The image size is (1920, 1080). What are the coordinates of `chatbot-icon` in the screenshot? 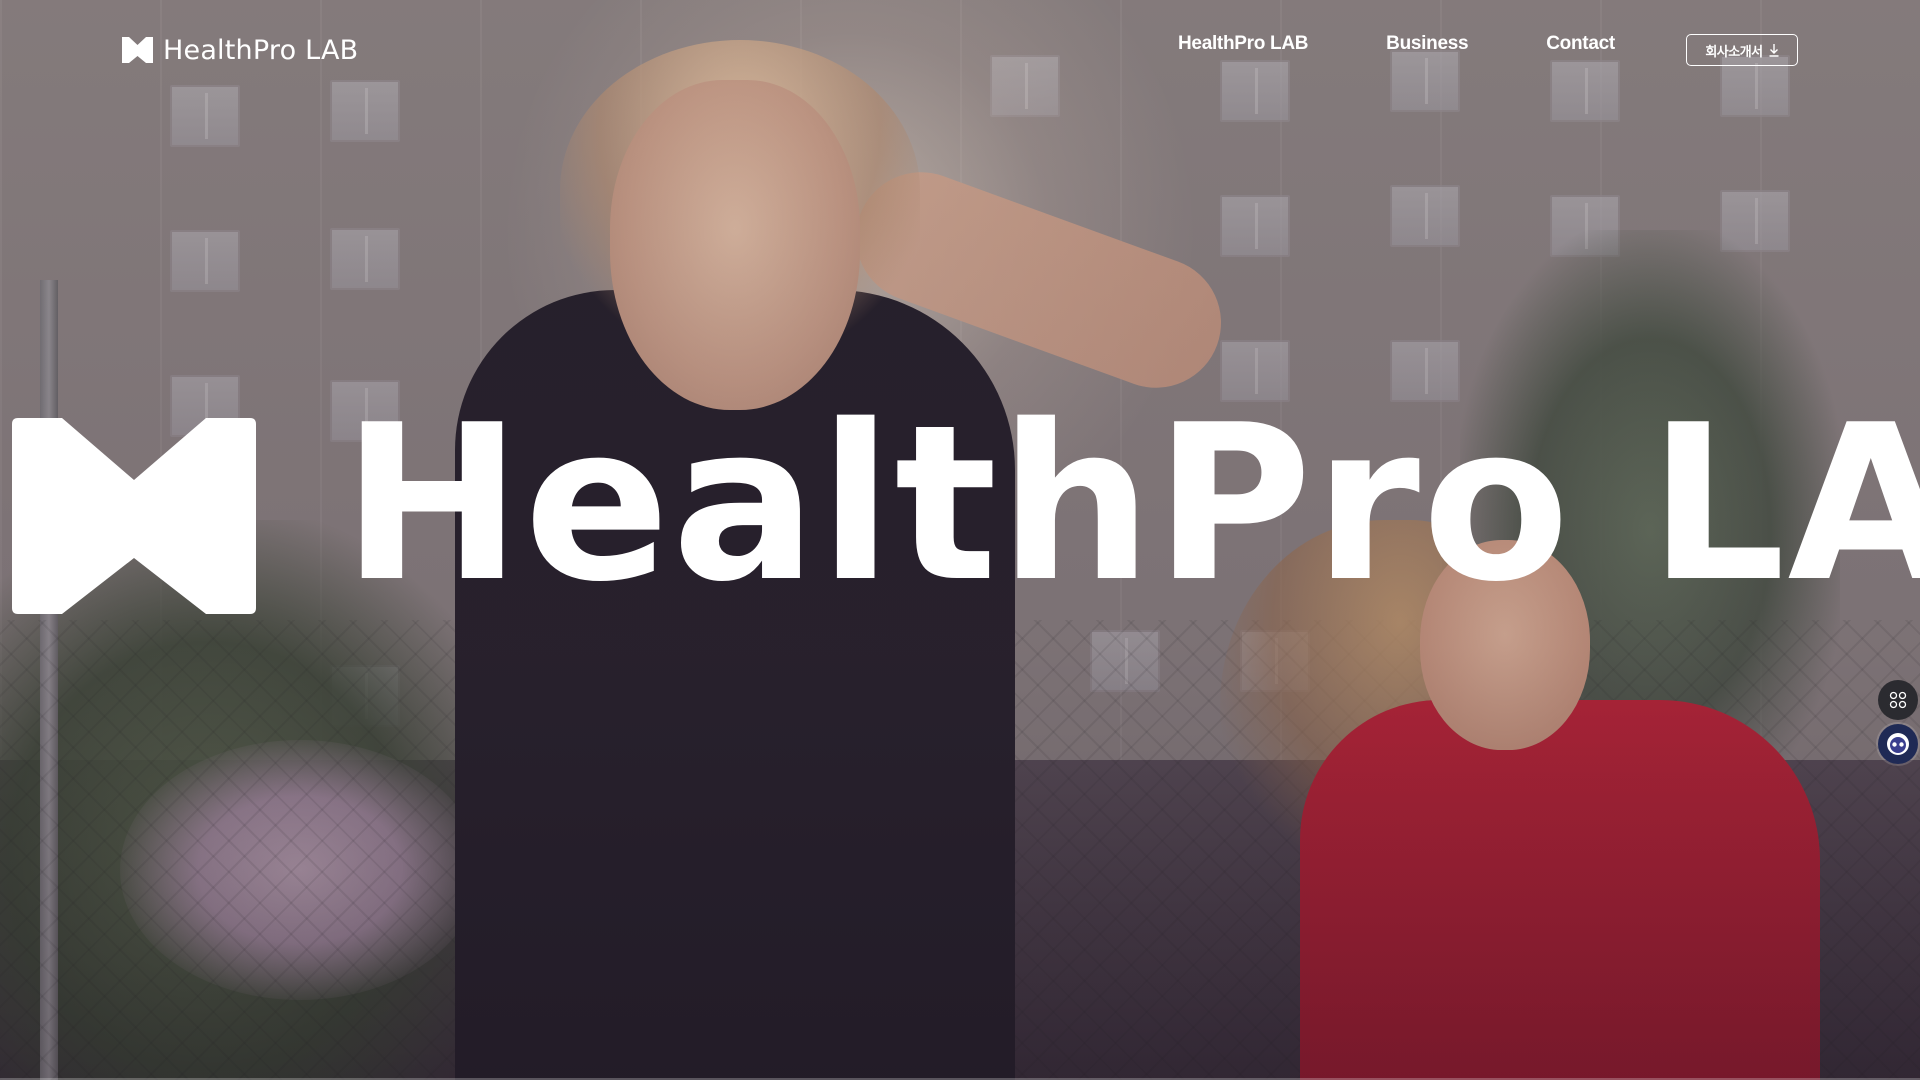 It's located at (1898, 744).